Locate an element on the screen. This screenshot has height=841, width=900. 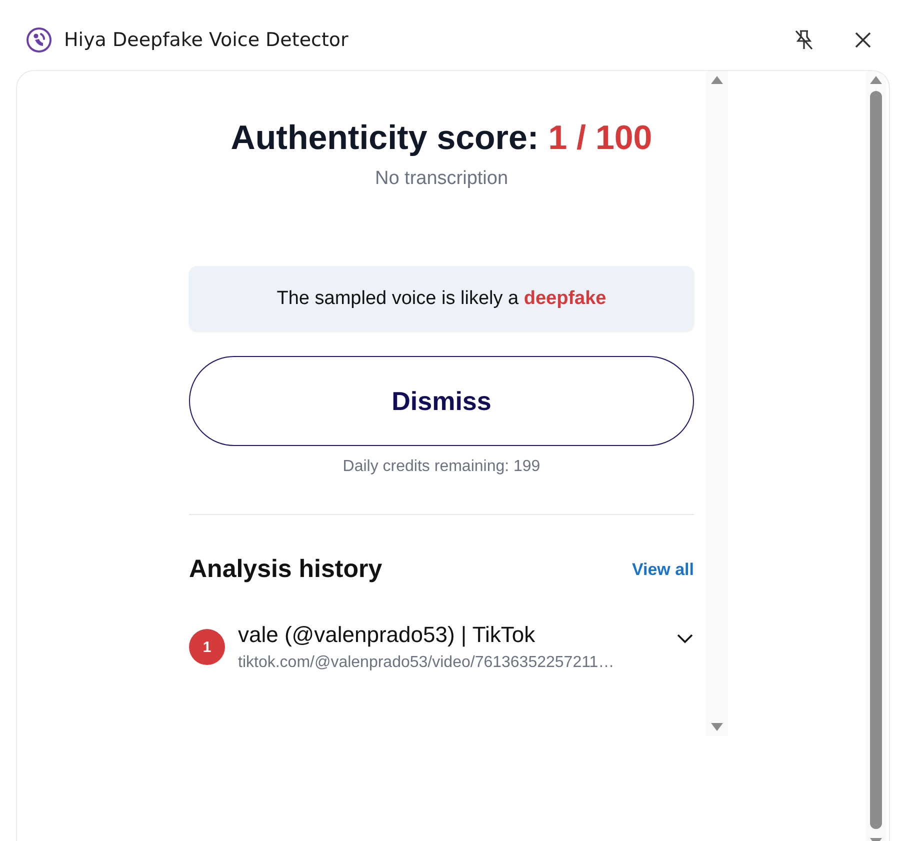
credits-text: Daily credits remaining: 199 is located at coordinates (441, 467).